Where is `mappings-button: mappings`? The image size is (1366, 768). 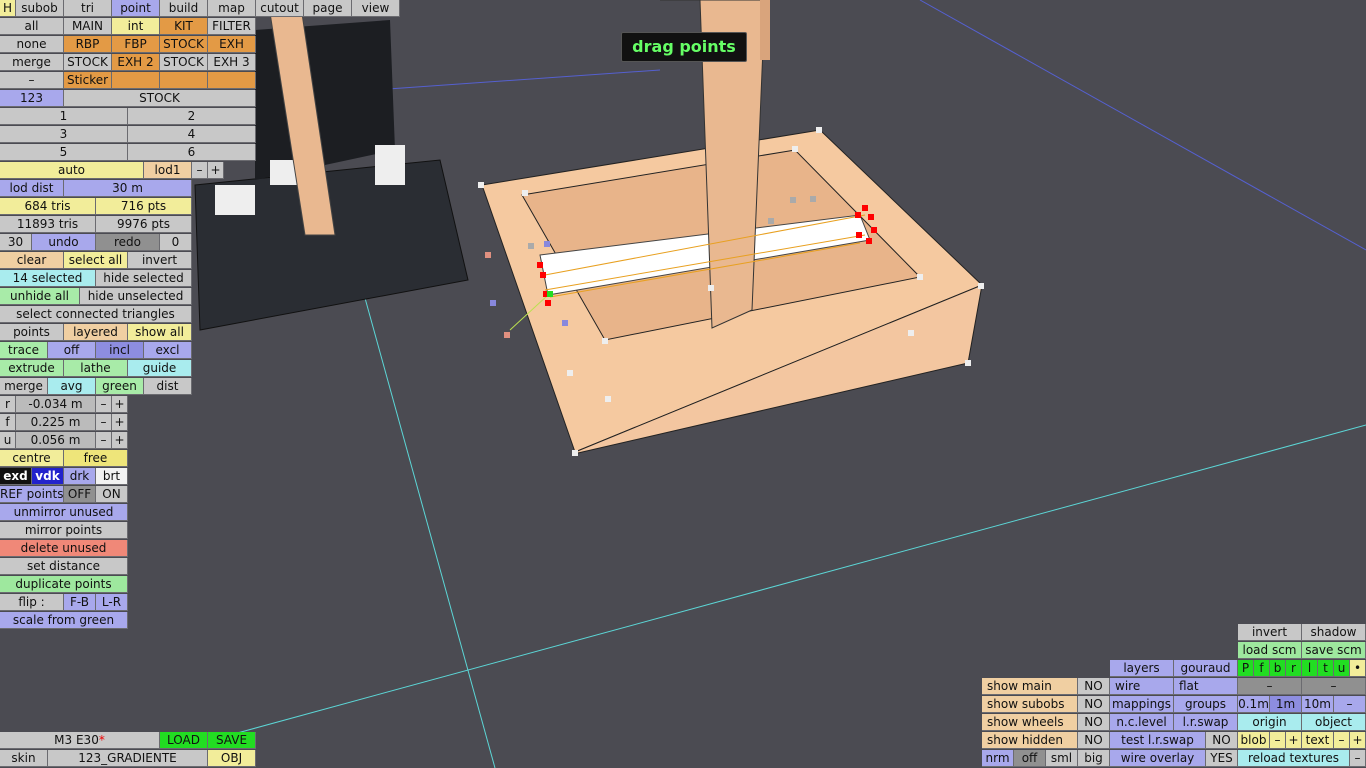
mappings-button: mappings is located at coordinates (1142, 704).